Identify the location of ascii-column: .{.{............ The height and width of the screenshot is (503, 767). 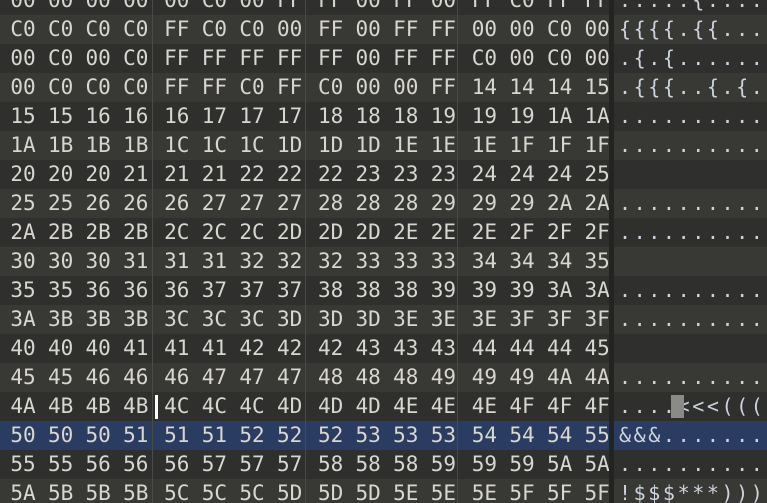
(690, 58).